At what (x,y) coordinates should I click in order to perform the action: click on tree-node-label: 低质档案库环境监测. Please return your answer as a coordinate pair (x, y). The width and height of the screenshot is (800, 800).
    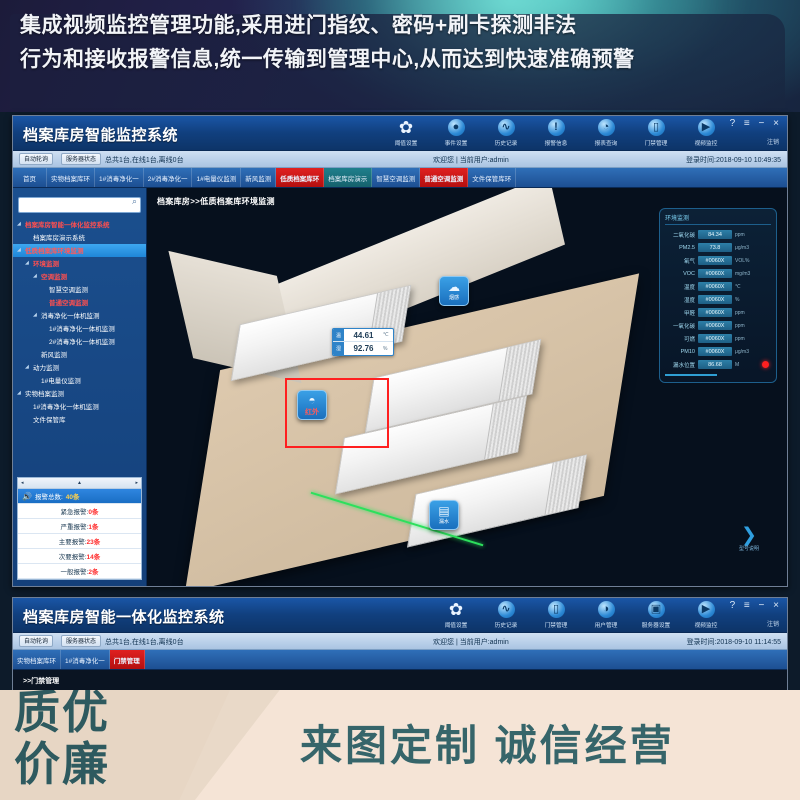
    Looking at the image, I should click on (54, 251).